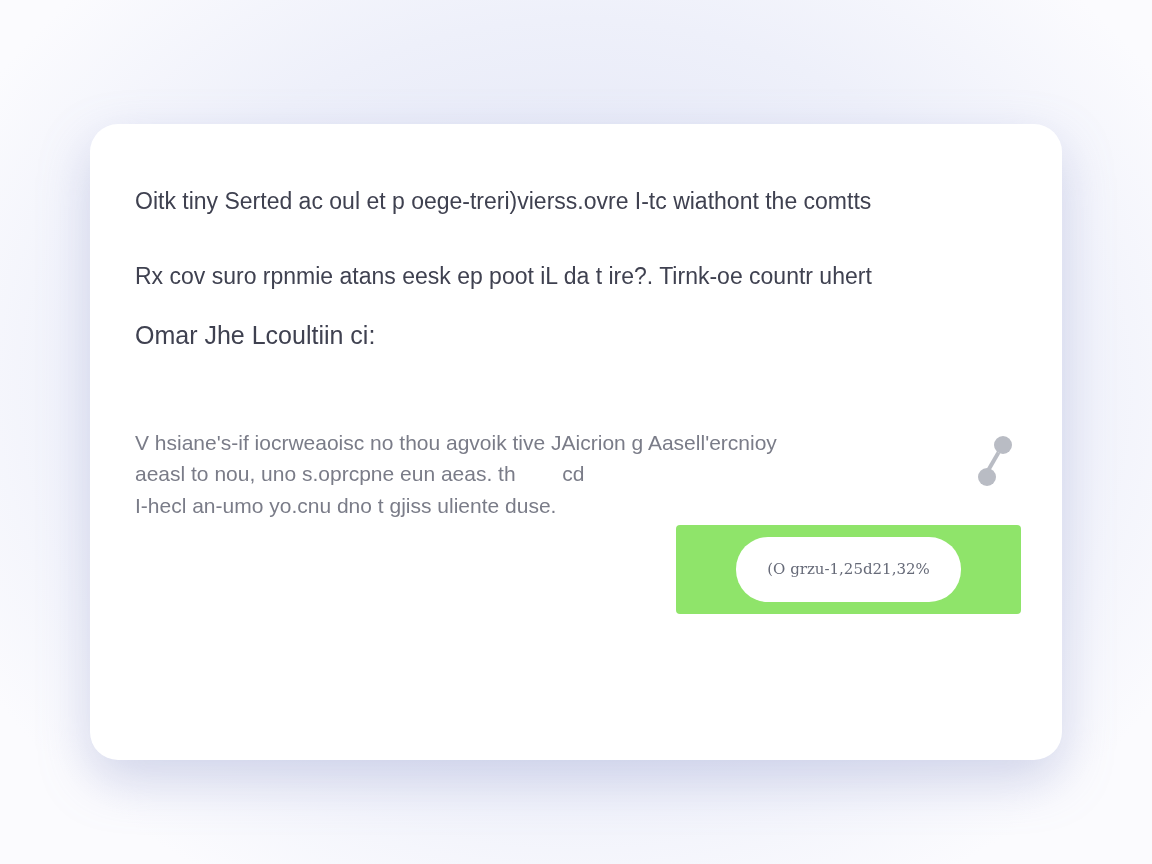 This screenshot has height=864, width=1152. I want to click on text-line: Oitk tiny Serted ac oul et p oege-treri)vierss.ovre I-tc wiathont the comtts, so click(504, 201).